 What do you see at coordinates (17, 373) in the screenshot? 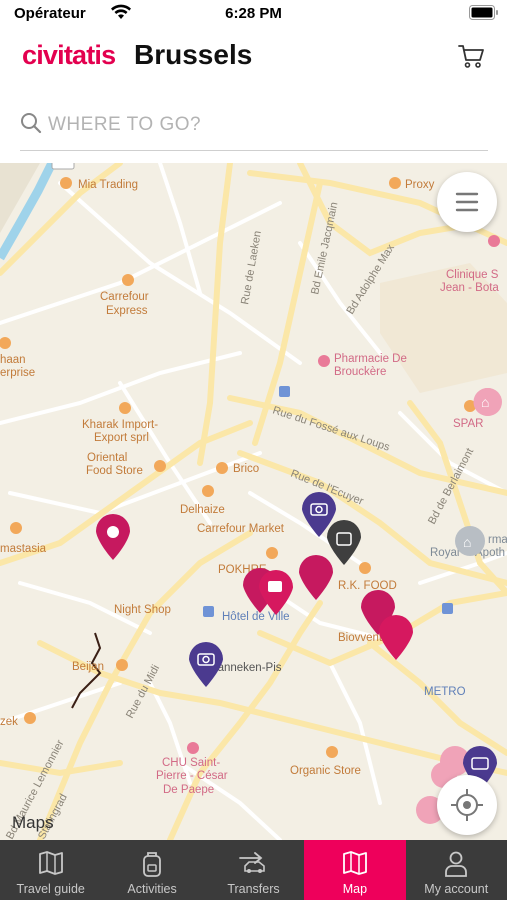
I see `poi-label: erprise` at bounding box center [17, 373].